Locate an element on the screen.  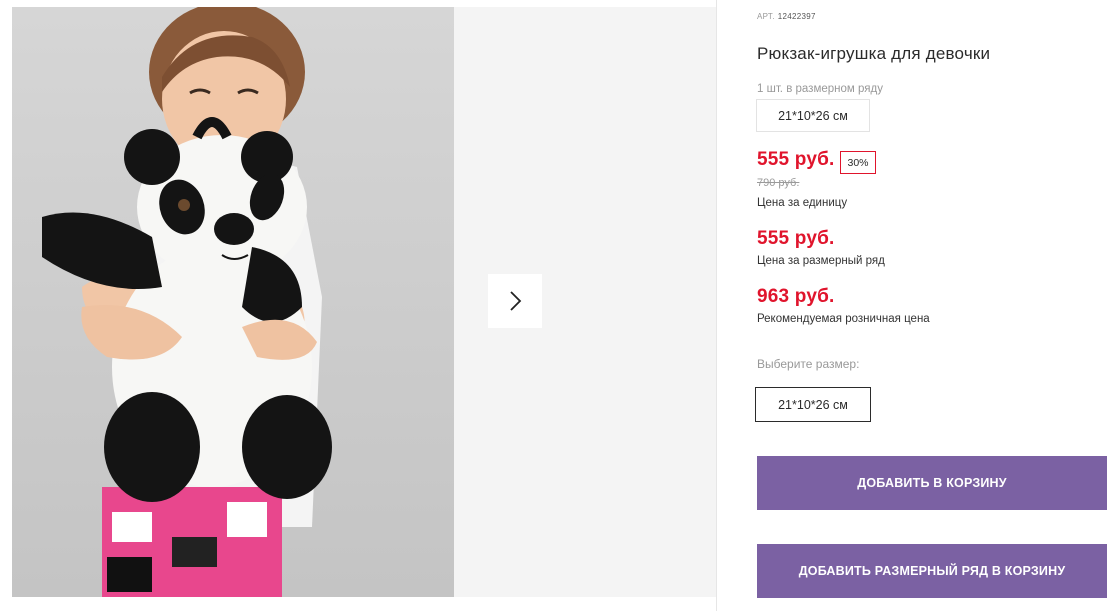
gallery-next-button is located at coordinates (515, 301).